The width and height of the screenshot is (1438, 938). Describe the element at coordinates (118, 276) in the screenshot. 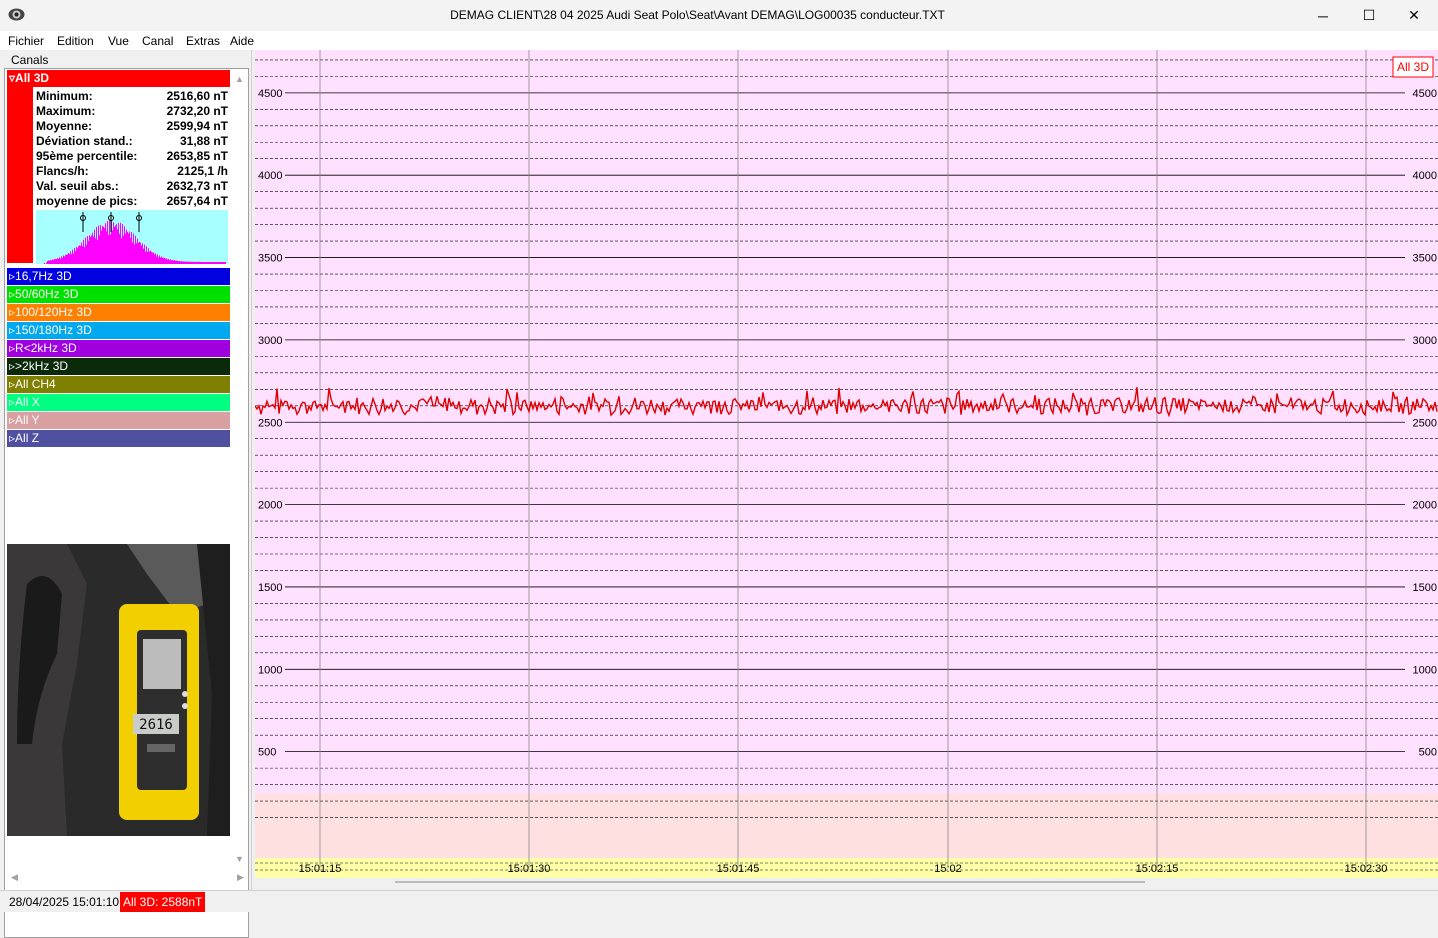

I see `channel-row: ▹16,7Hz 3D` at that location.